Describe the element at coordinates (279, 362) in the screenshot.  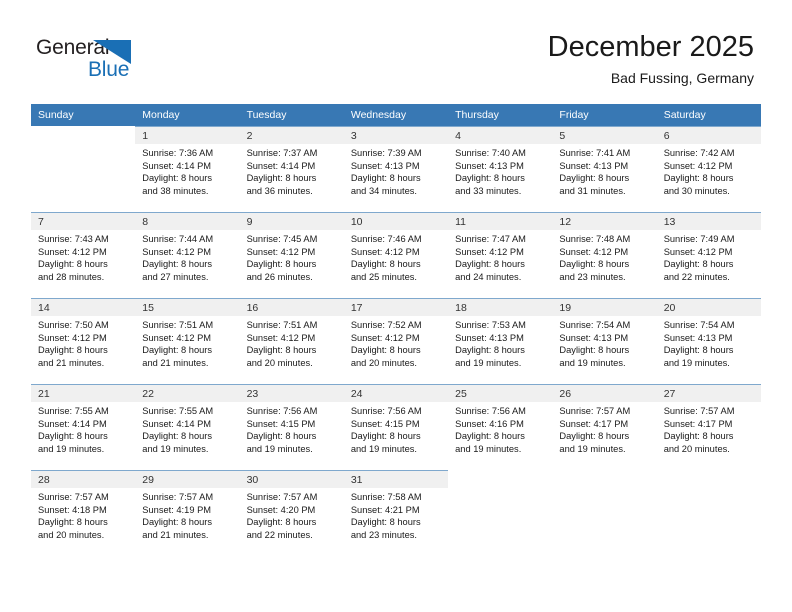
I see `daylight-text-line2: and 20 minutes.` at that location.